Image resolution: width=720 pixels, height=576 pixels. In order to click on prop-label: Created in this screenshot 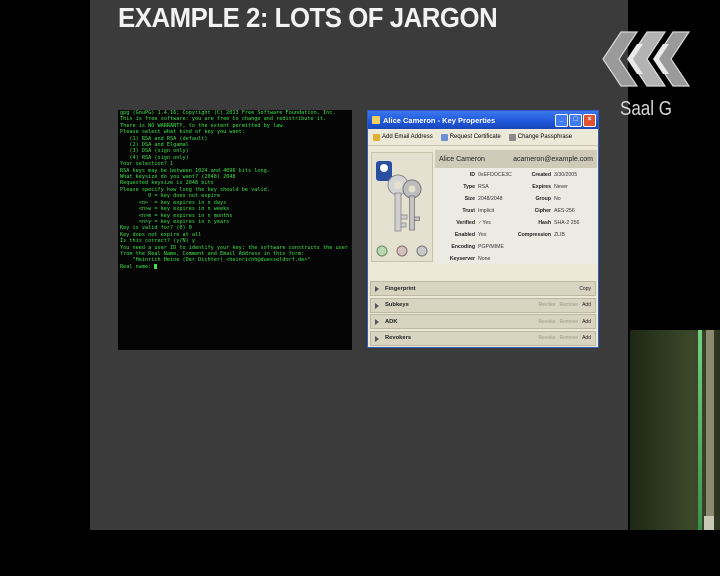, I will do `click(541, 175)`.